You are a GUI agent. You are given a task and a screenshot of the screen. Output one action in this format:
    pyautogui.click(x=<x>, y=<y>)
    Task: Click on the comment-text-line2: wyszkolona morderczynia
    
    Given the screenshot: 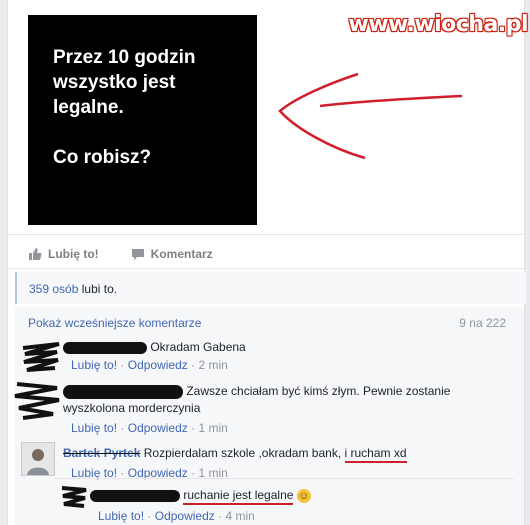 What is the action you would take?
    pyautogui.click(x=132, y=407)
    